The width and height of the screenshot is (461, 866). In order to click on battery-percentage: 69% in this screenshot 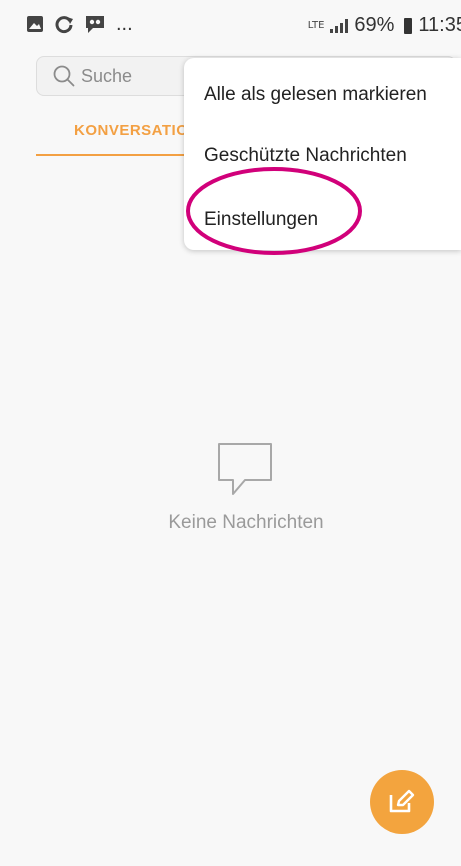, I will do `click(374, 25)`.